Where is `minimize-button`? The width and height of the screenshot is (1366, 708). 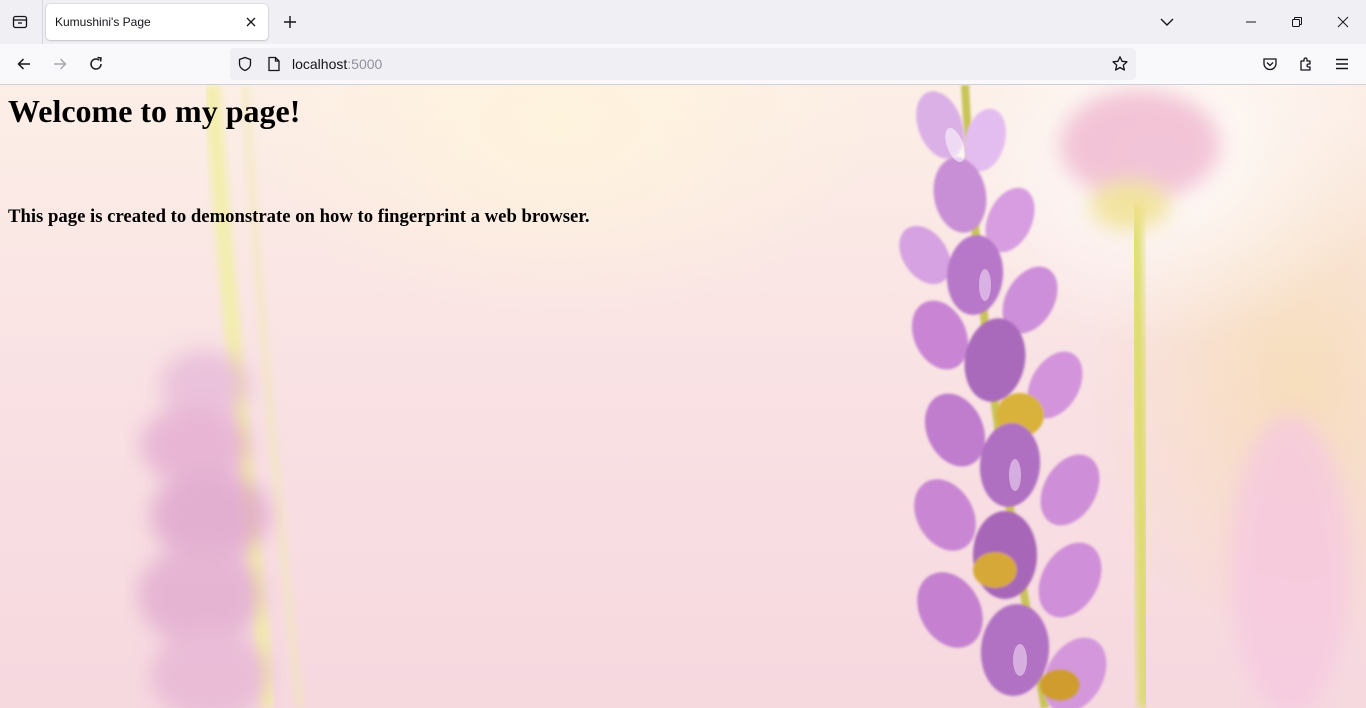 minimize-button is located at coordinates (1251, 22).